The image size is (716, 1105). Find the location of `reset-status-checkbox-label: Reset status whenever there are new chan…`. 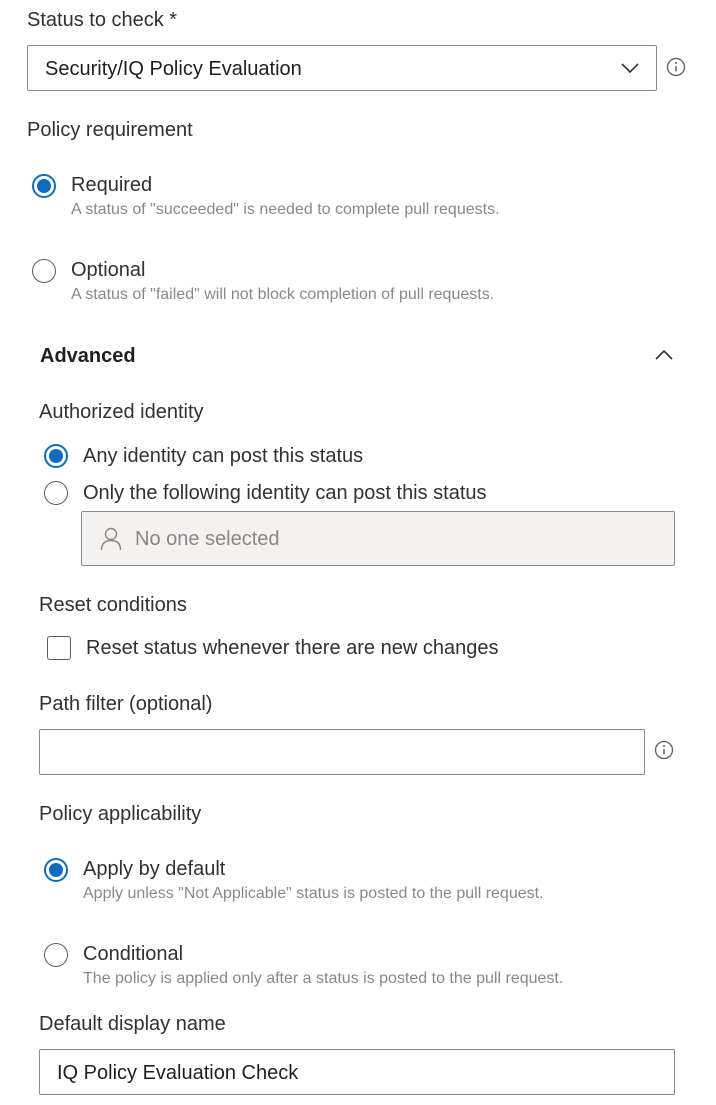

reset-status-checkbox-label: Reset status whenever there are new chan… is located at coordinates (292, 648).